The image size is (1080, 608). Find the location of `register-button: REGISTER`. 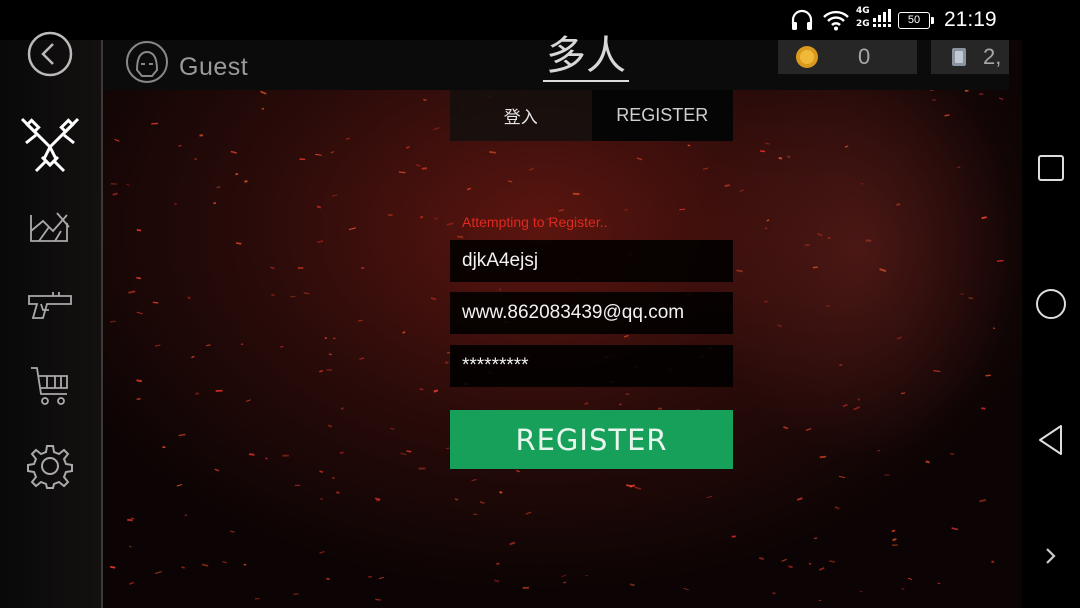

register-button: REGISTER is located at coordinates (591, 439).